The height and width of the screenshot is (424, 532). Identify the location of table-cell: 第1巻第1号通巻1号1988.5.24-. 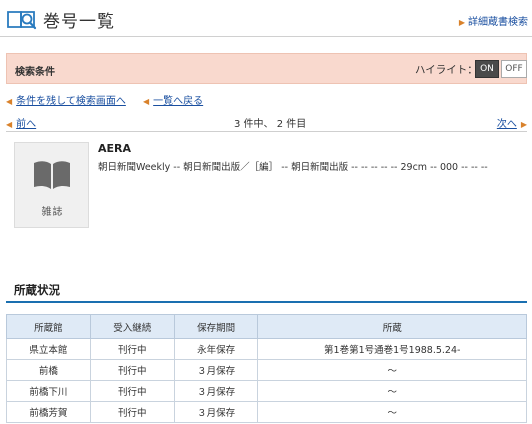
(392, 349).